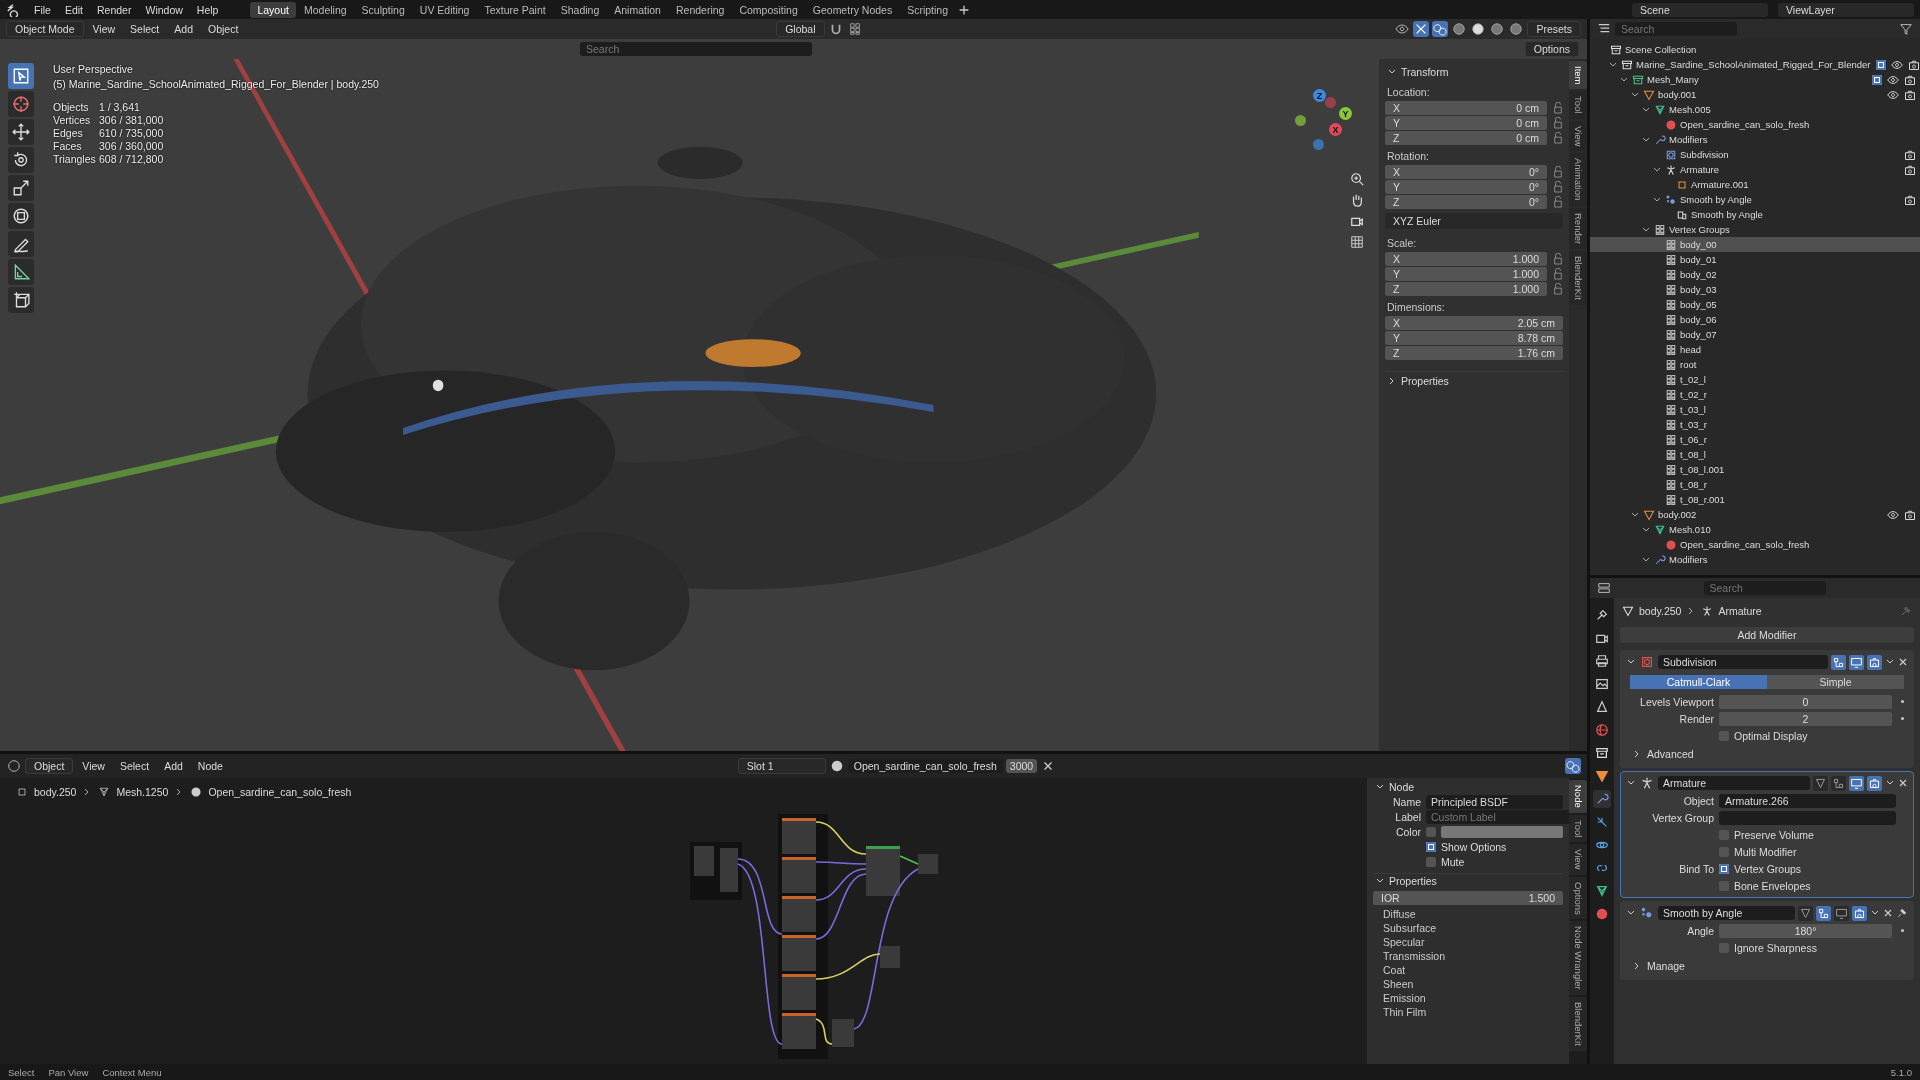  What do you see at coordinates (1755, 454) in the screenshot?
I see `outliner-item: t_08_l` at bounding box center [1755, 454].